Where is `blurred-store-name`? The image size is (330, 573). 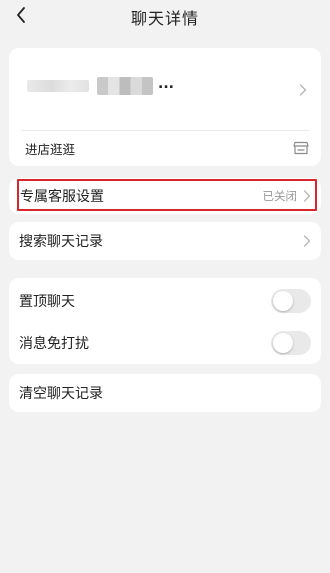
blurred-store-name is located at coordinates (125, 86).